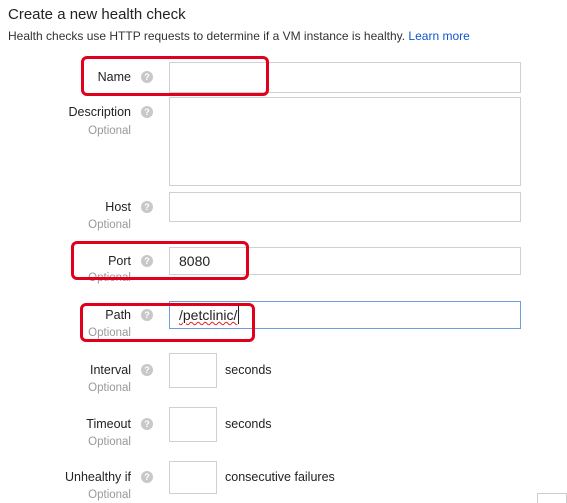  I want to click on timeout-unit: seconds, so click(248, 424).